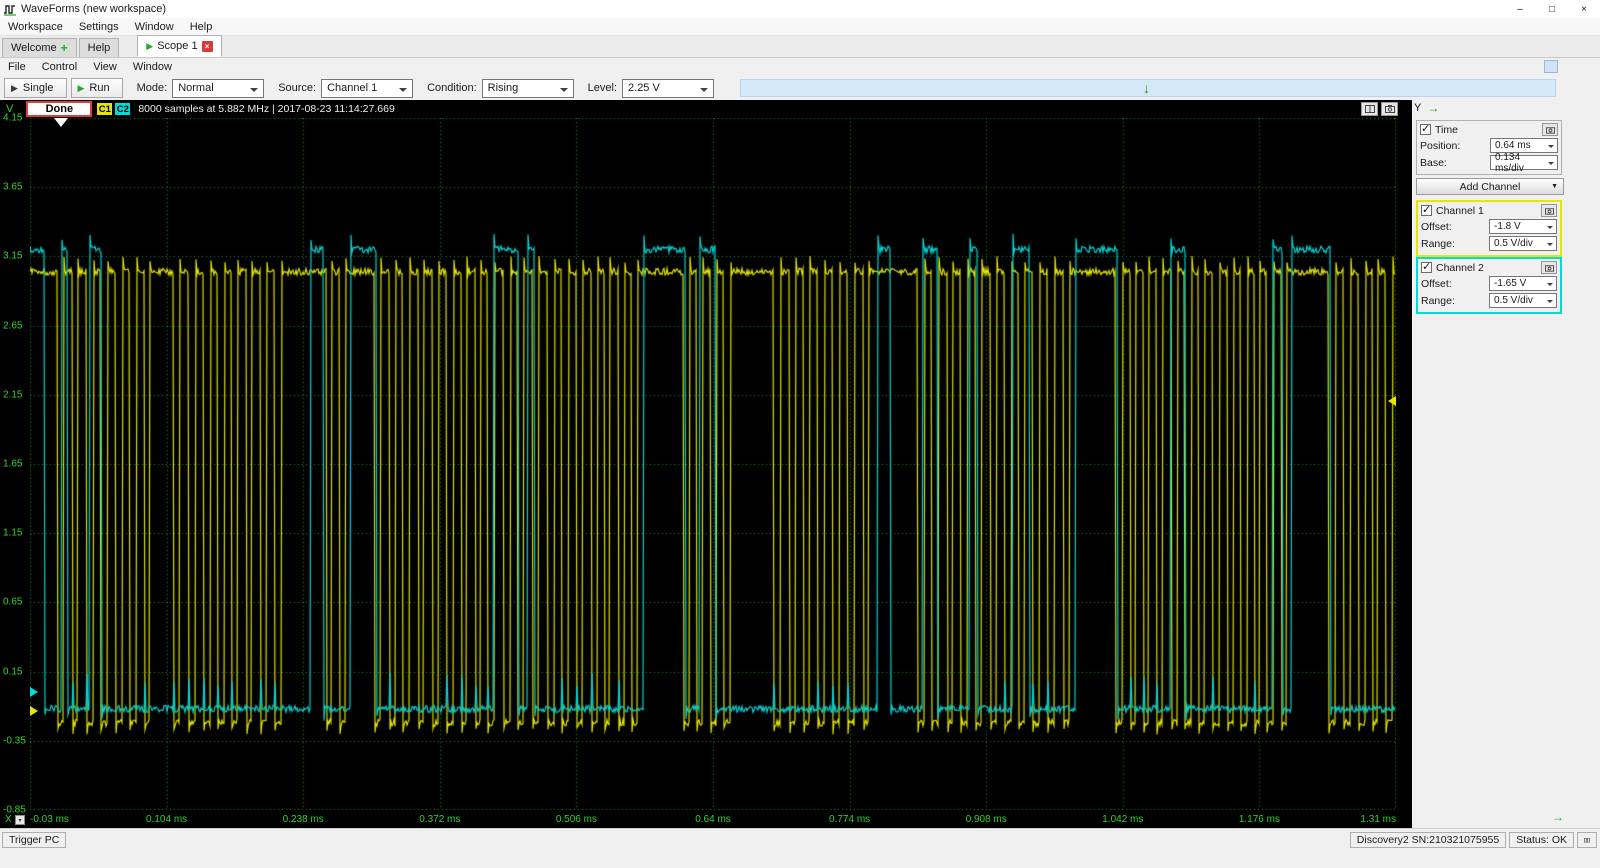 This screenshot has height=868, width=1600. I want to click on trigger-source-status: Trigger PC, so click(34, 839).